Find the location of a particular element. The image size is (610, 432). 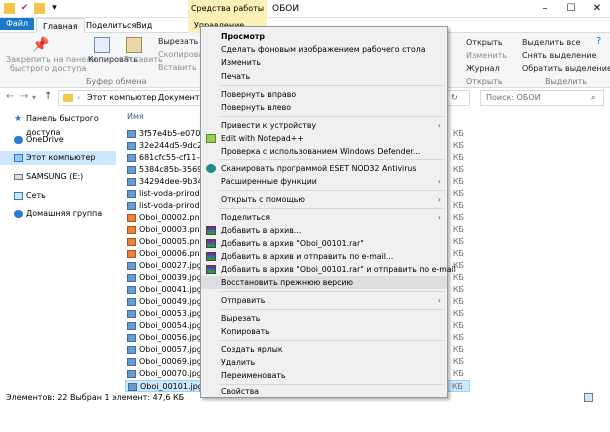

open-button: Открыть is located at coordinates (484, 42).